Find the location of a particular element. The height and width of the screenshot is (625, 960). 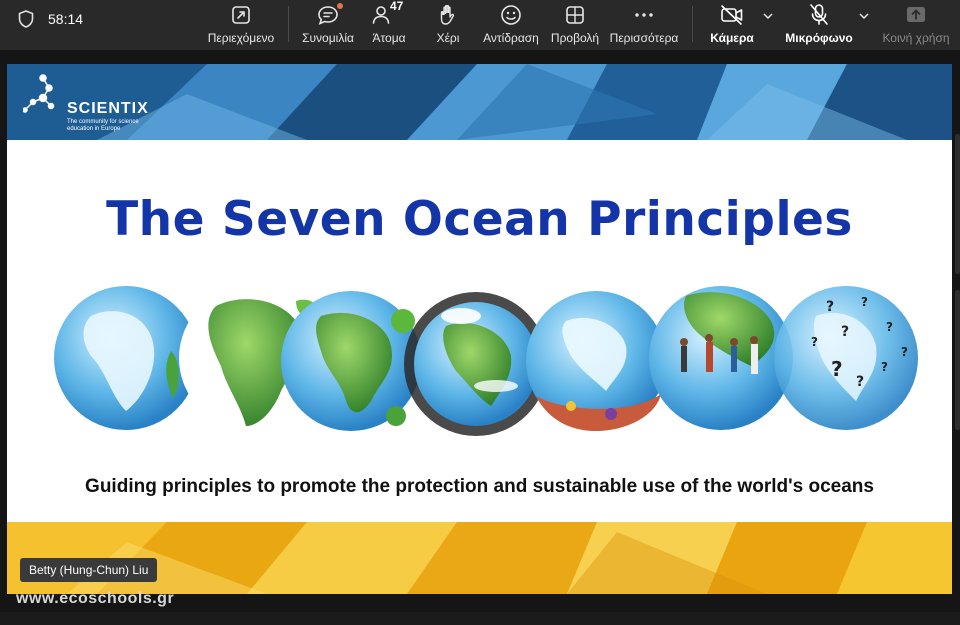

more-label: Περισσότερα is located at coordinates (644, 38).